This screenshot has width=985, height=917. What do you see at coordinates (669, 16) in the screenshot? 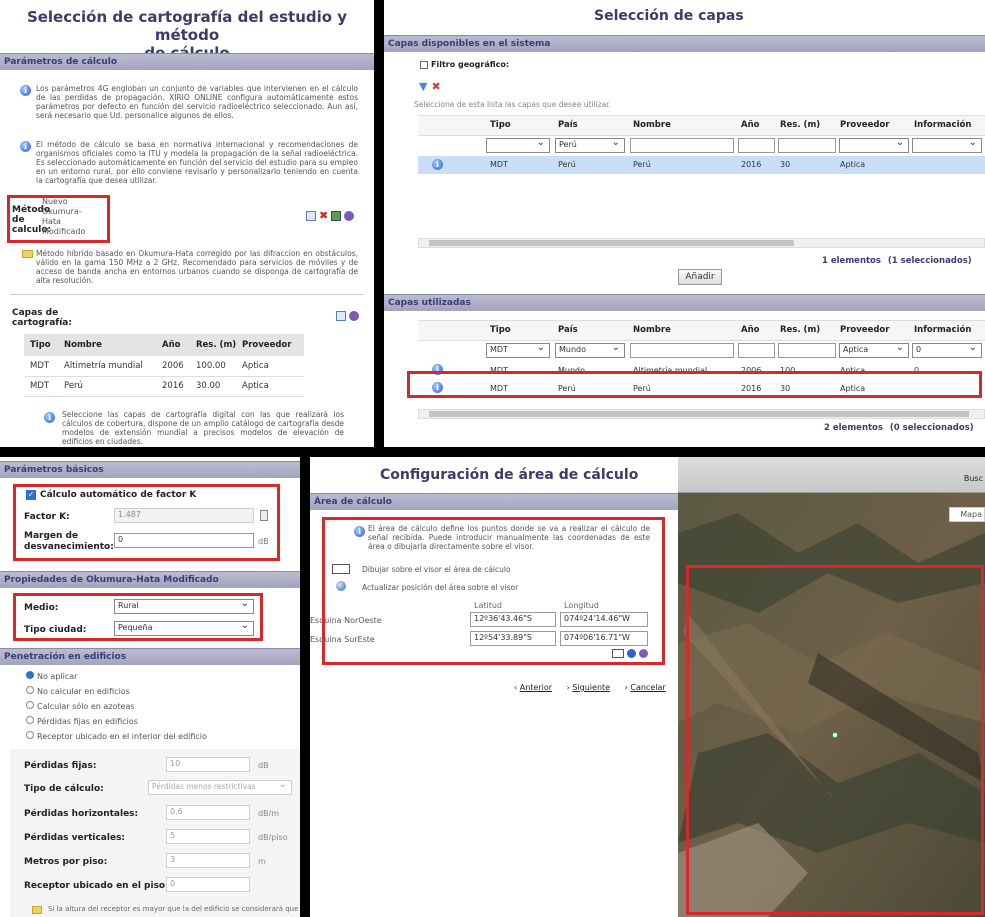
I see `page-title: Selección de capas` at bounding box center [669, 16].